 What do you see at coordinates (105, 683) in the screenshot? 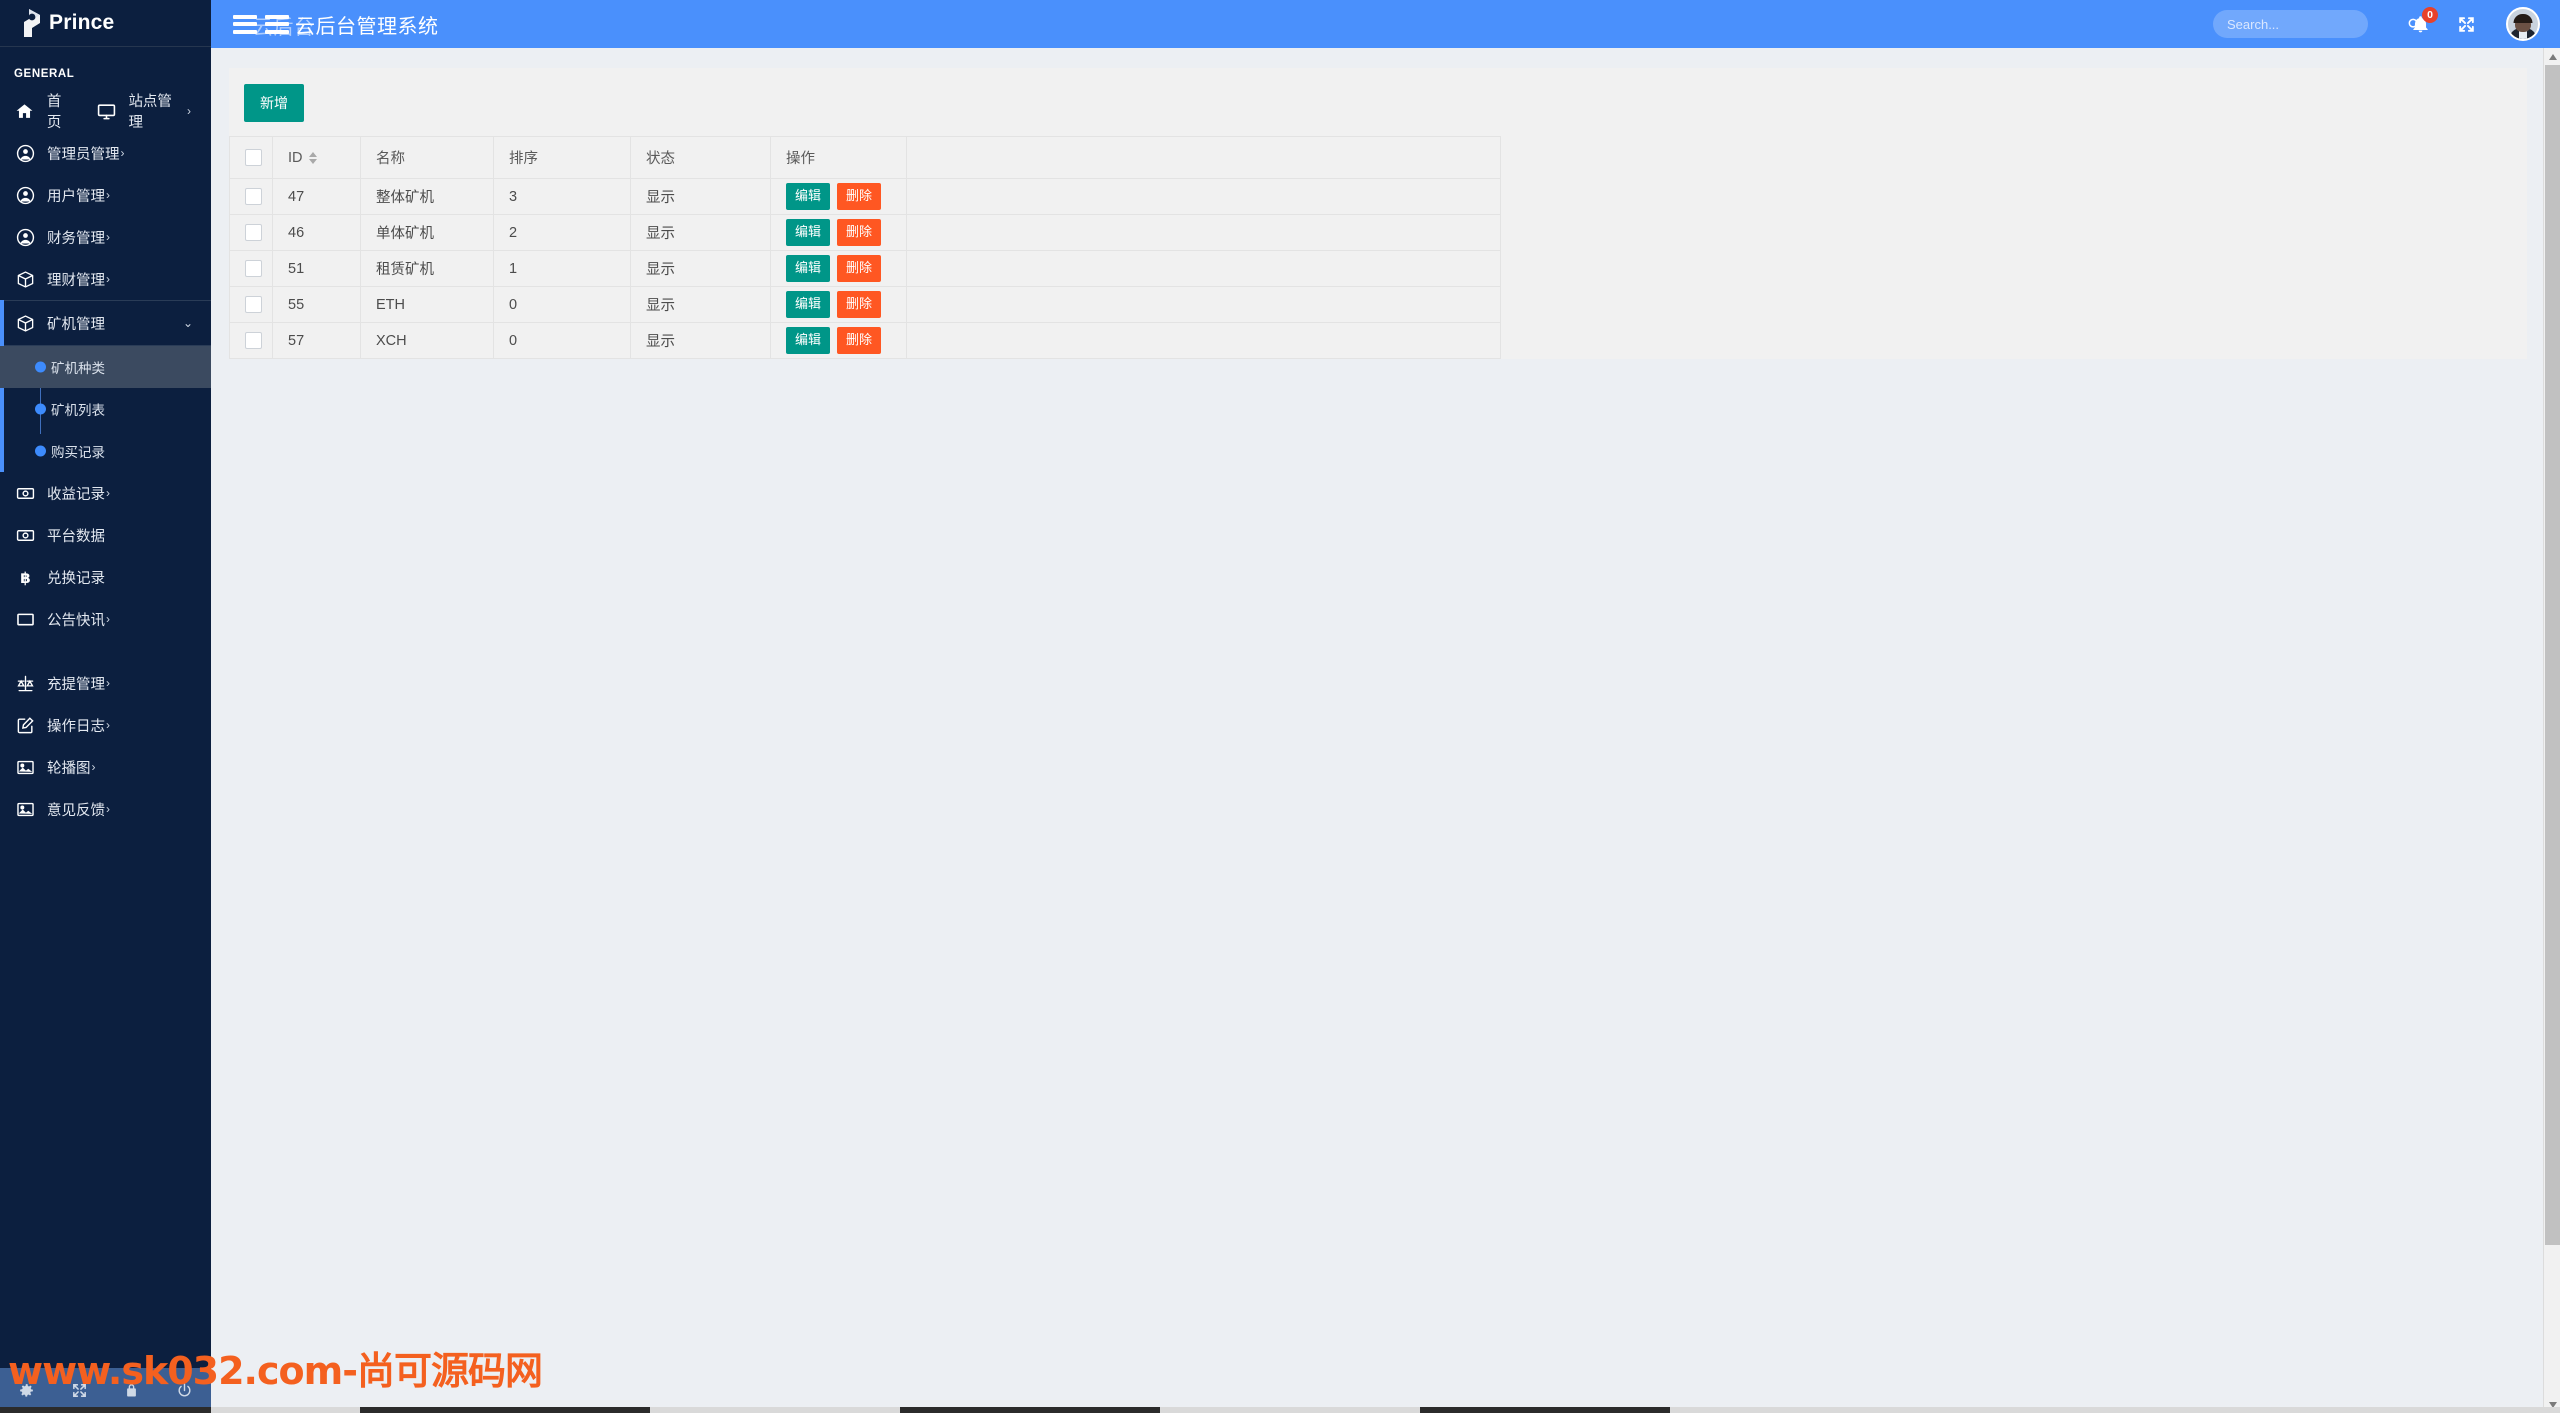
I see `sidebar-item-deposit-withdraw: 充提管理 ›` at bounding box center [105, 683].